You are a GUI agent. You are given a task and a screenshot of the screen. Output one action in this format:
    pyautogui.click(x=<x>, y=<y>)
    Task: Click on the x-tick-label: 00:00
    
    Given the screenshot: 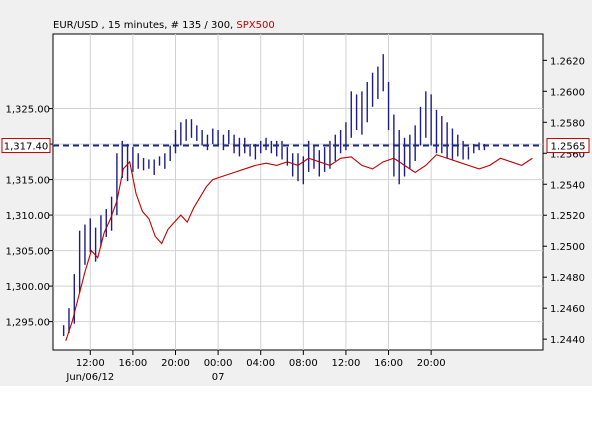 What is the action you would take?
    pyautogui.click(x=218, y=363)
    